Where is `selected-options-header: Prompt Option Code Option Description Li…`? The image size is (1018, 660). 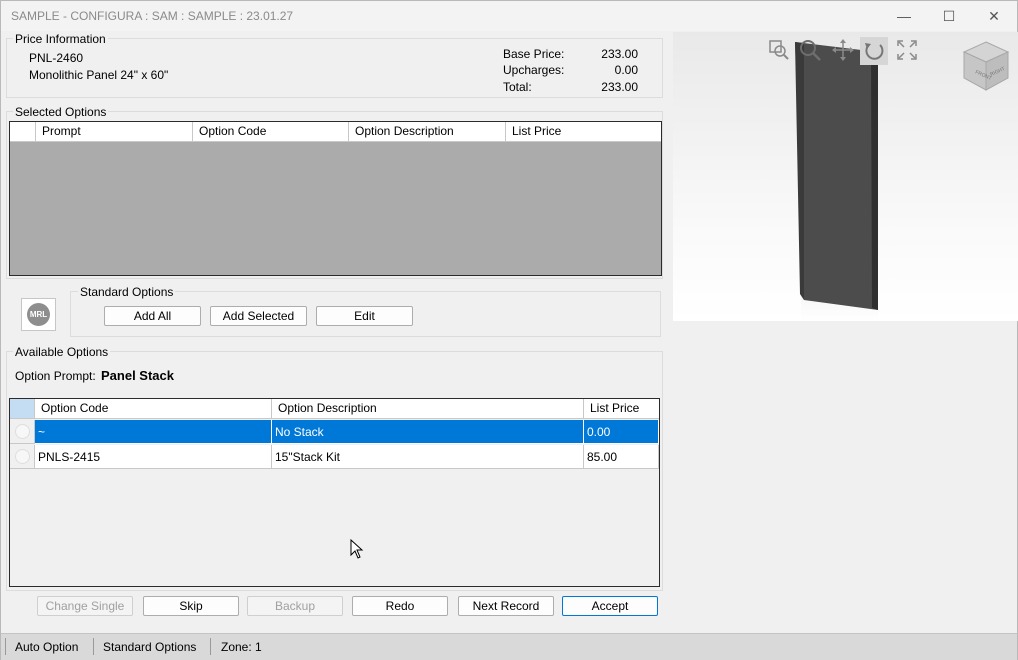
selected-options-header: Prompt Option Code Option Description Li… is located at coordinates (335, 132).